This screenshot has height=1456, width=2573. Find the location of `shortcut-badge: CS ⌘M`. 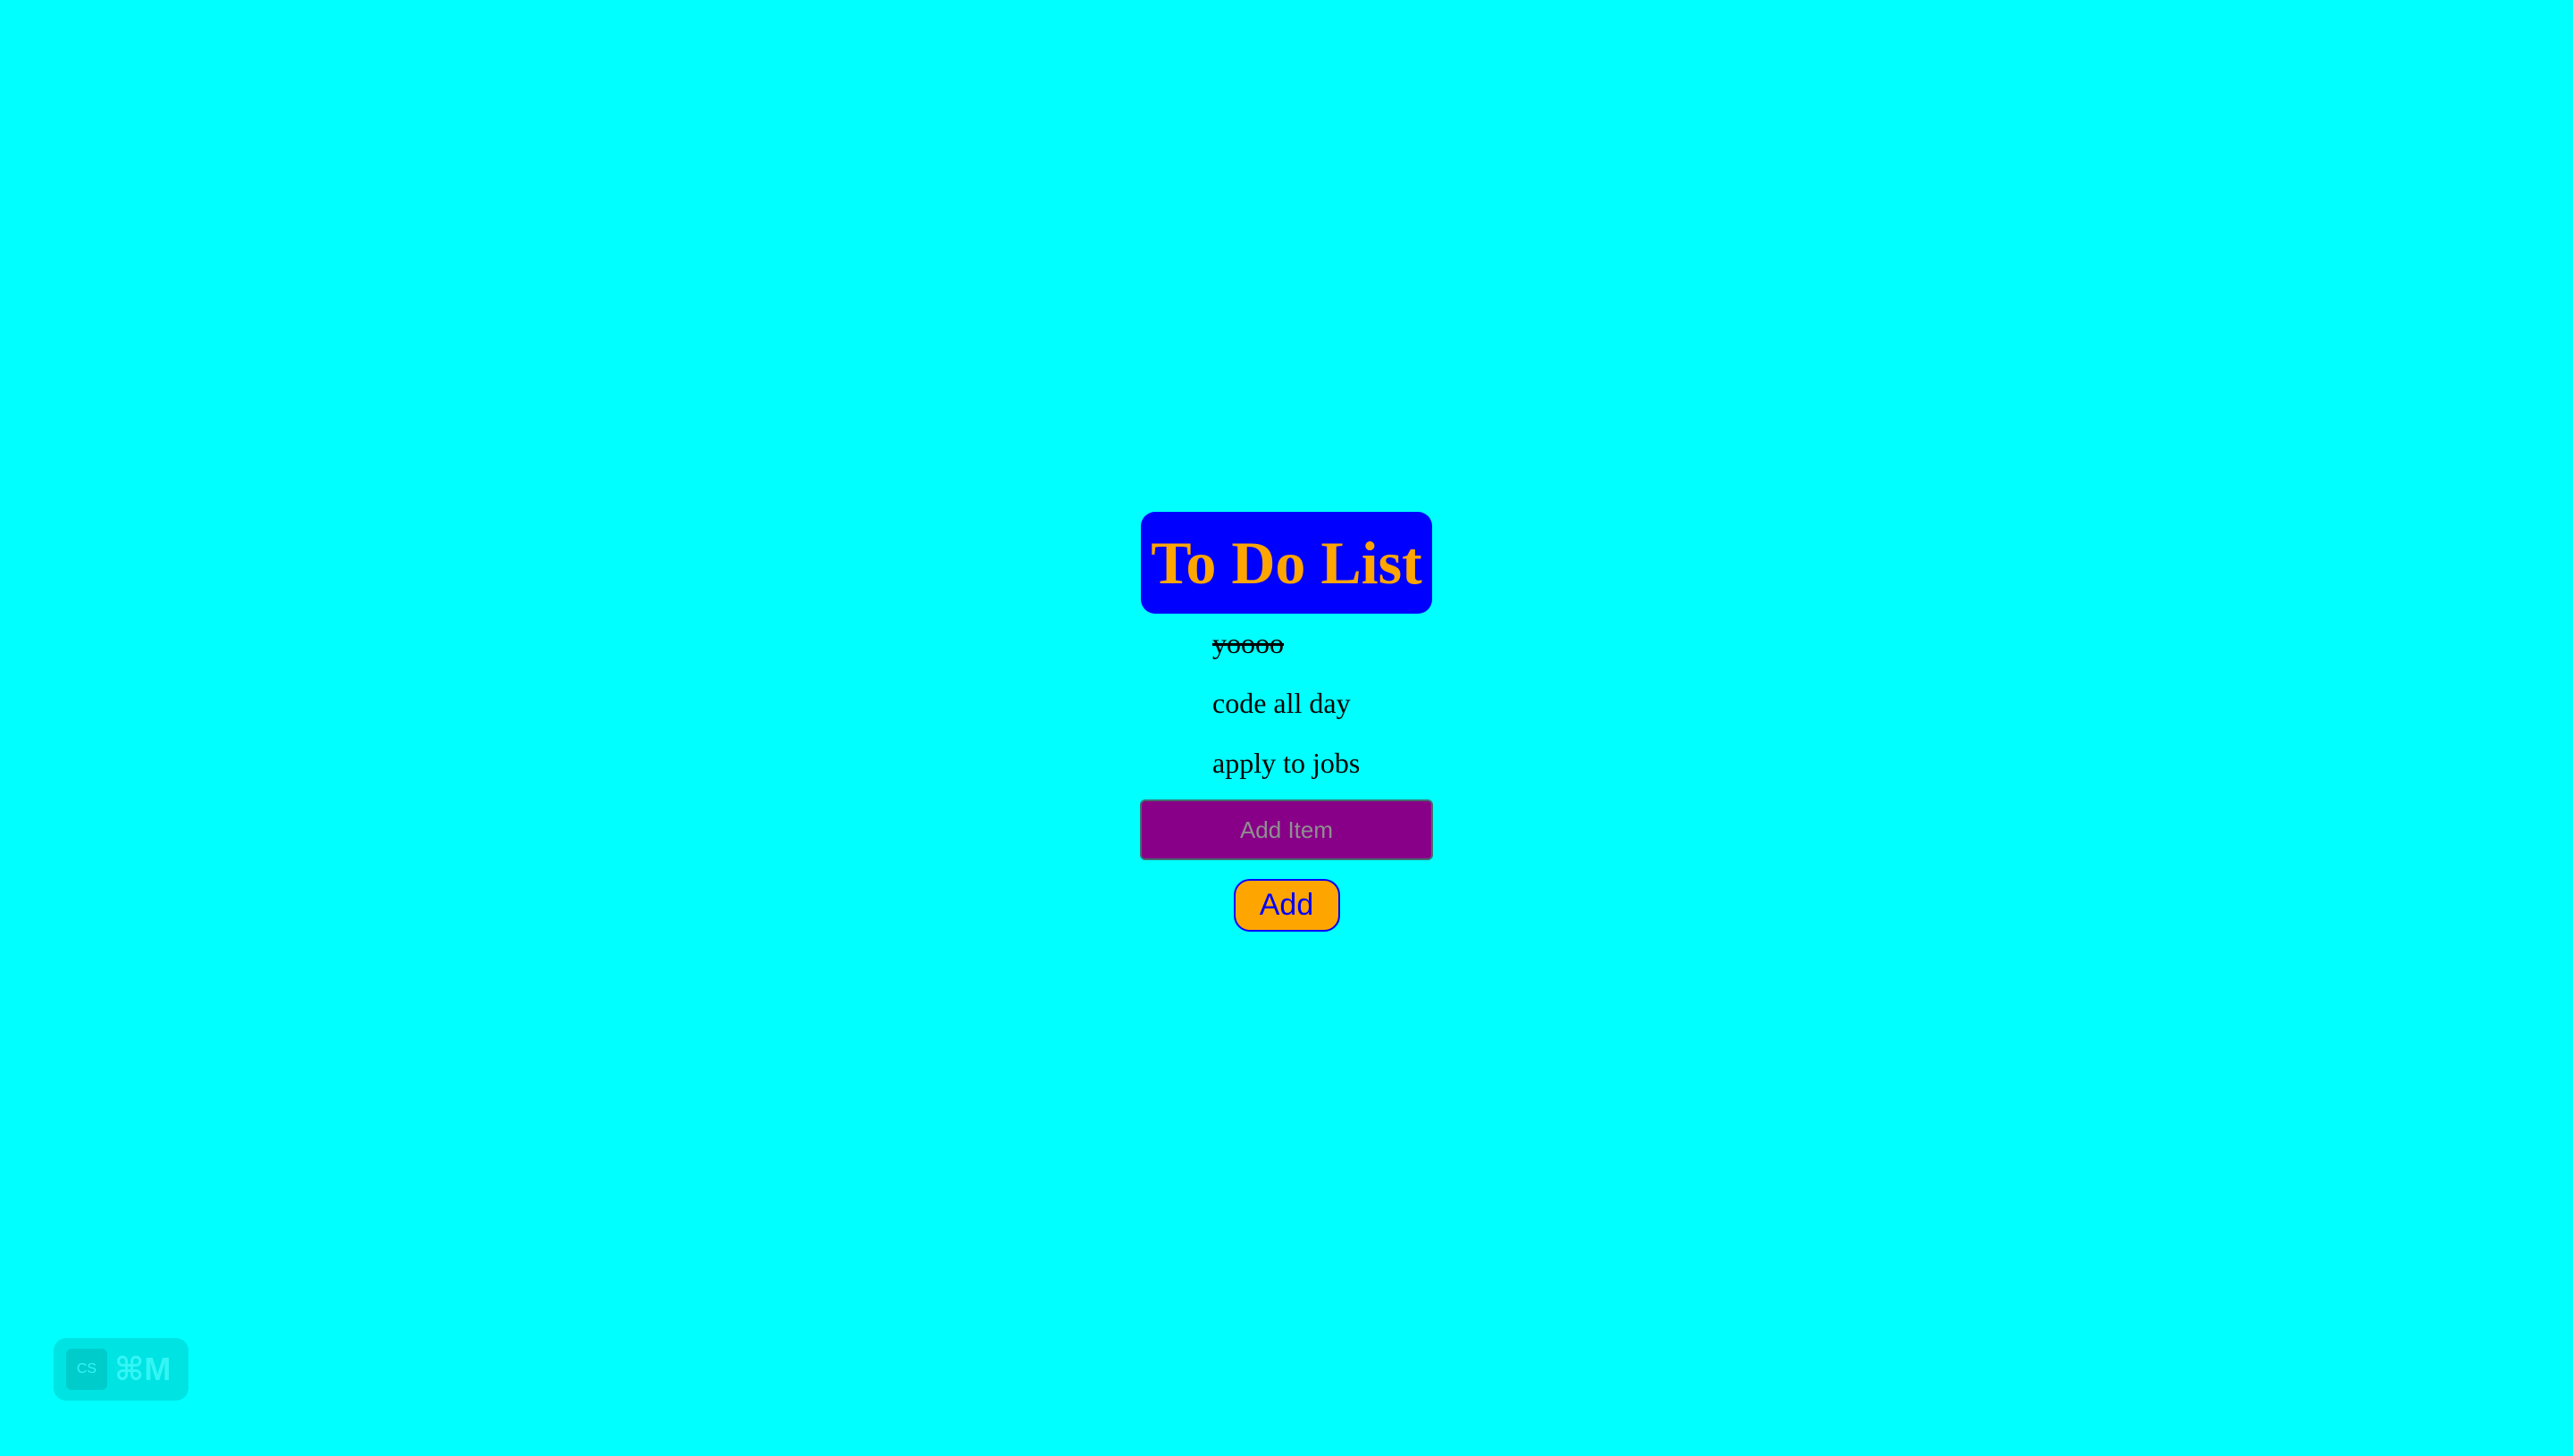

shortcut-badge: CS ⌘M is located at coordinates (121, 1369).